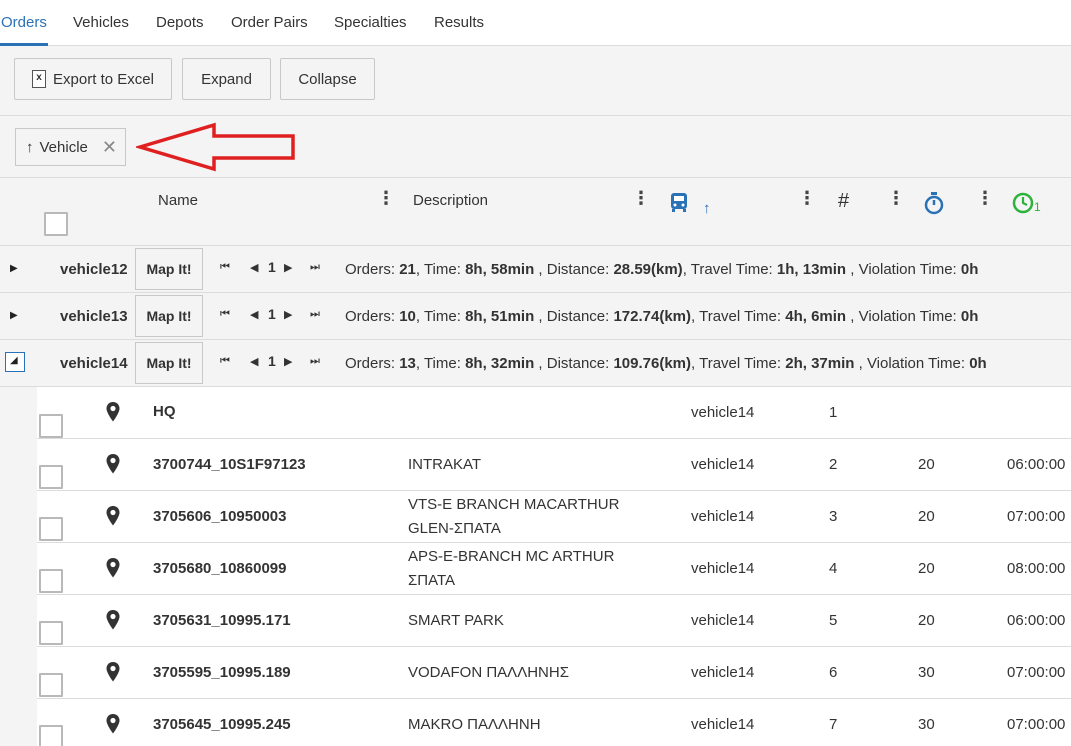 The width and height of the screenshot is (1071, 746). Describe the element at coordinates (1023, 203) in the screenshot. I see `clock-icon` at that location.